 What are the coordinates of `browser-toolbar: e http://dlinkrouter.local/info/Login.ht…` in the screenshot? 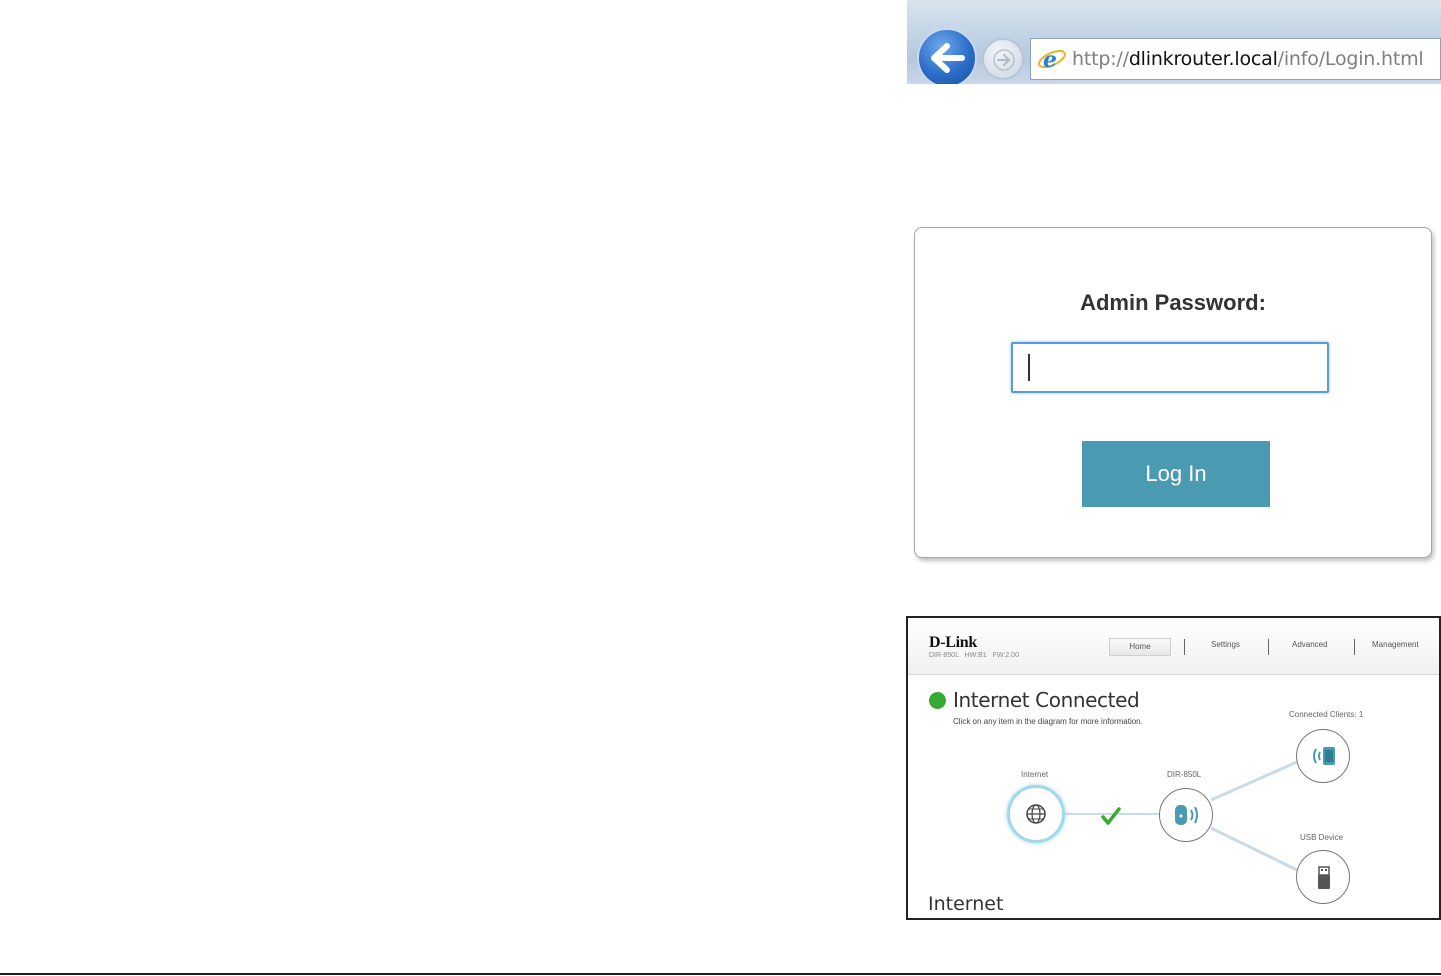 It's located at (1174, 42).